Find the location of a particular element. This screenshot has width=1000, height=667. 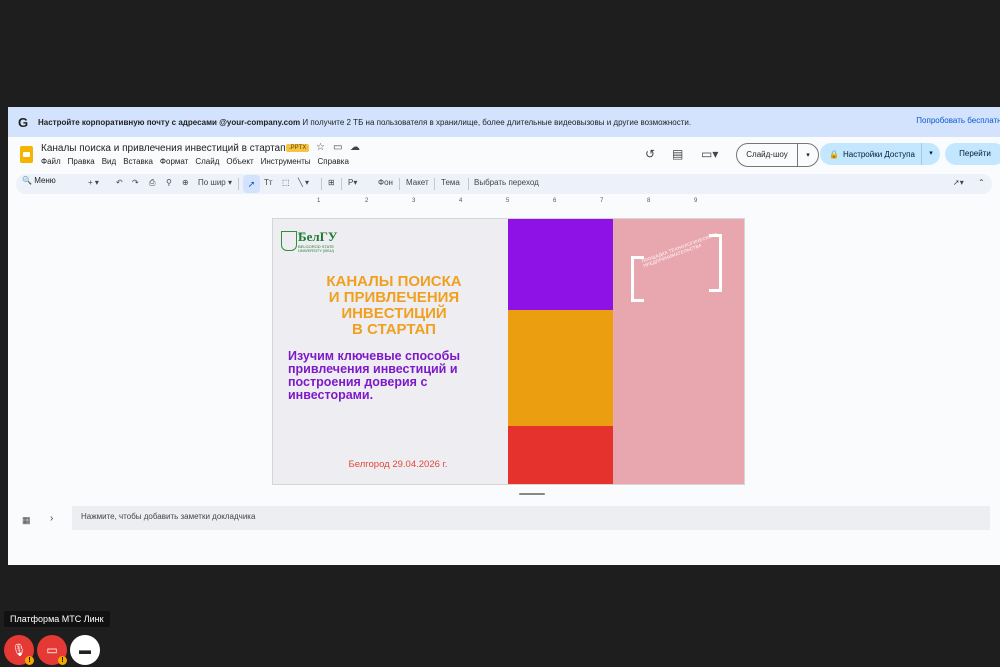

menu-view: Вид is located at coordinates (109, 161).